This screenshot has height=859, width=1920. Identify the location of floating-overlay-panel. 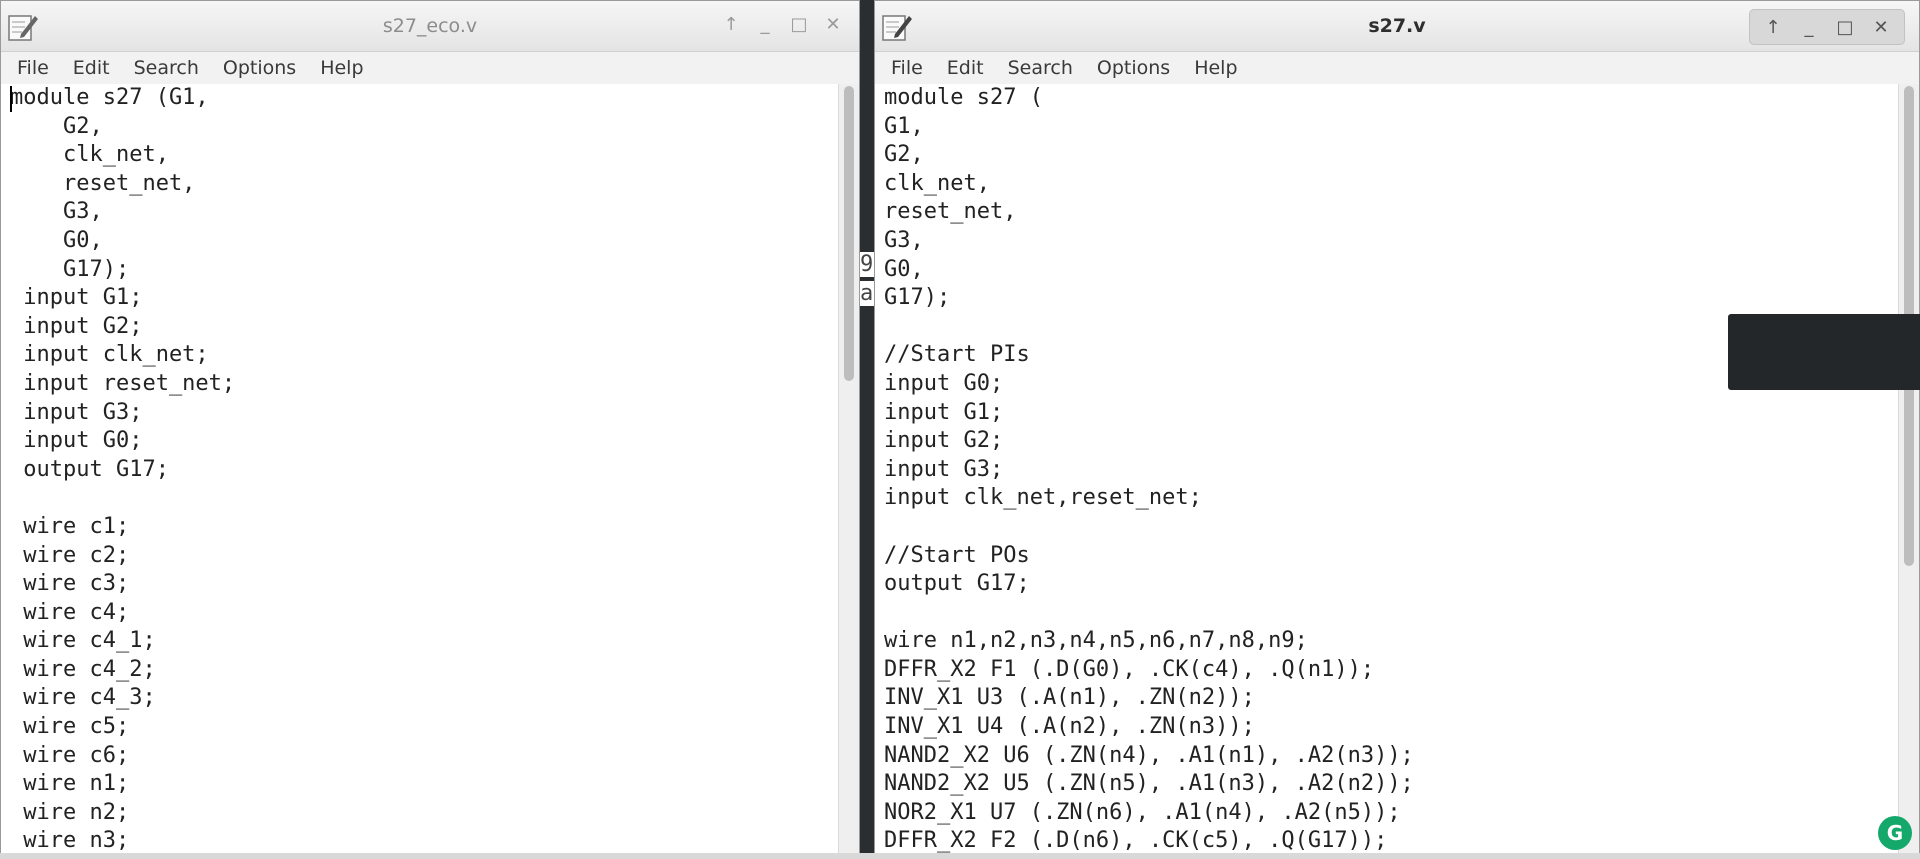
(1824, 352).